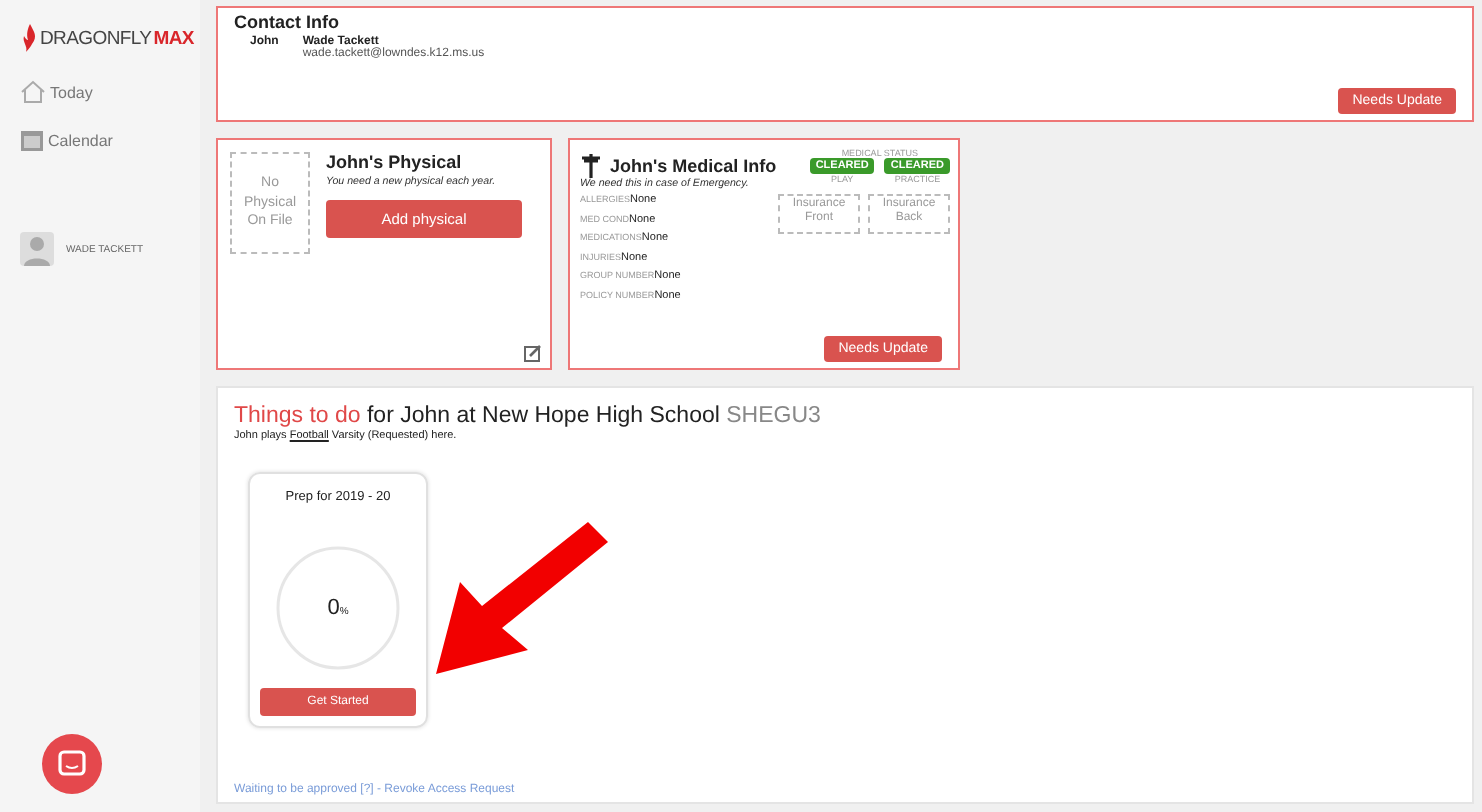  Describe the element at coordinates (287, 22) in the screenshot. I see `card-title: Contact Info` at that location.